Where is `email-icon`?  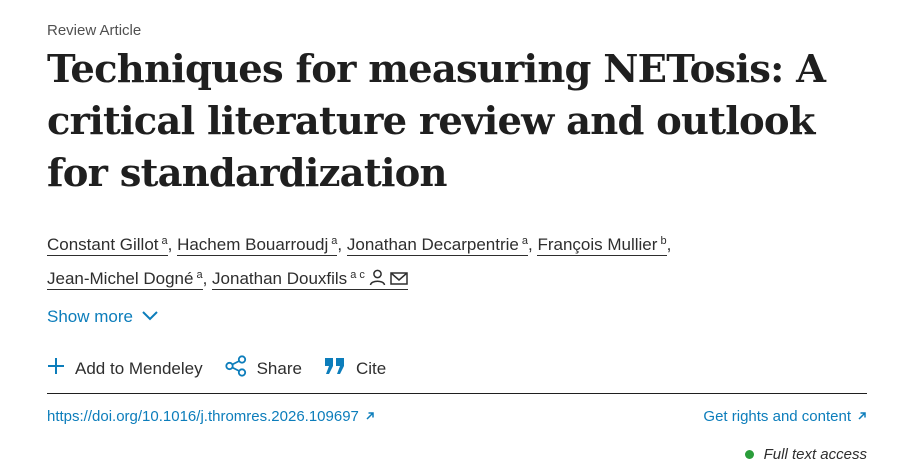
email-icon is located at coordinates (399, 281).